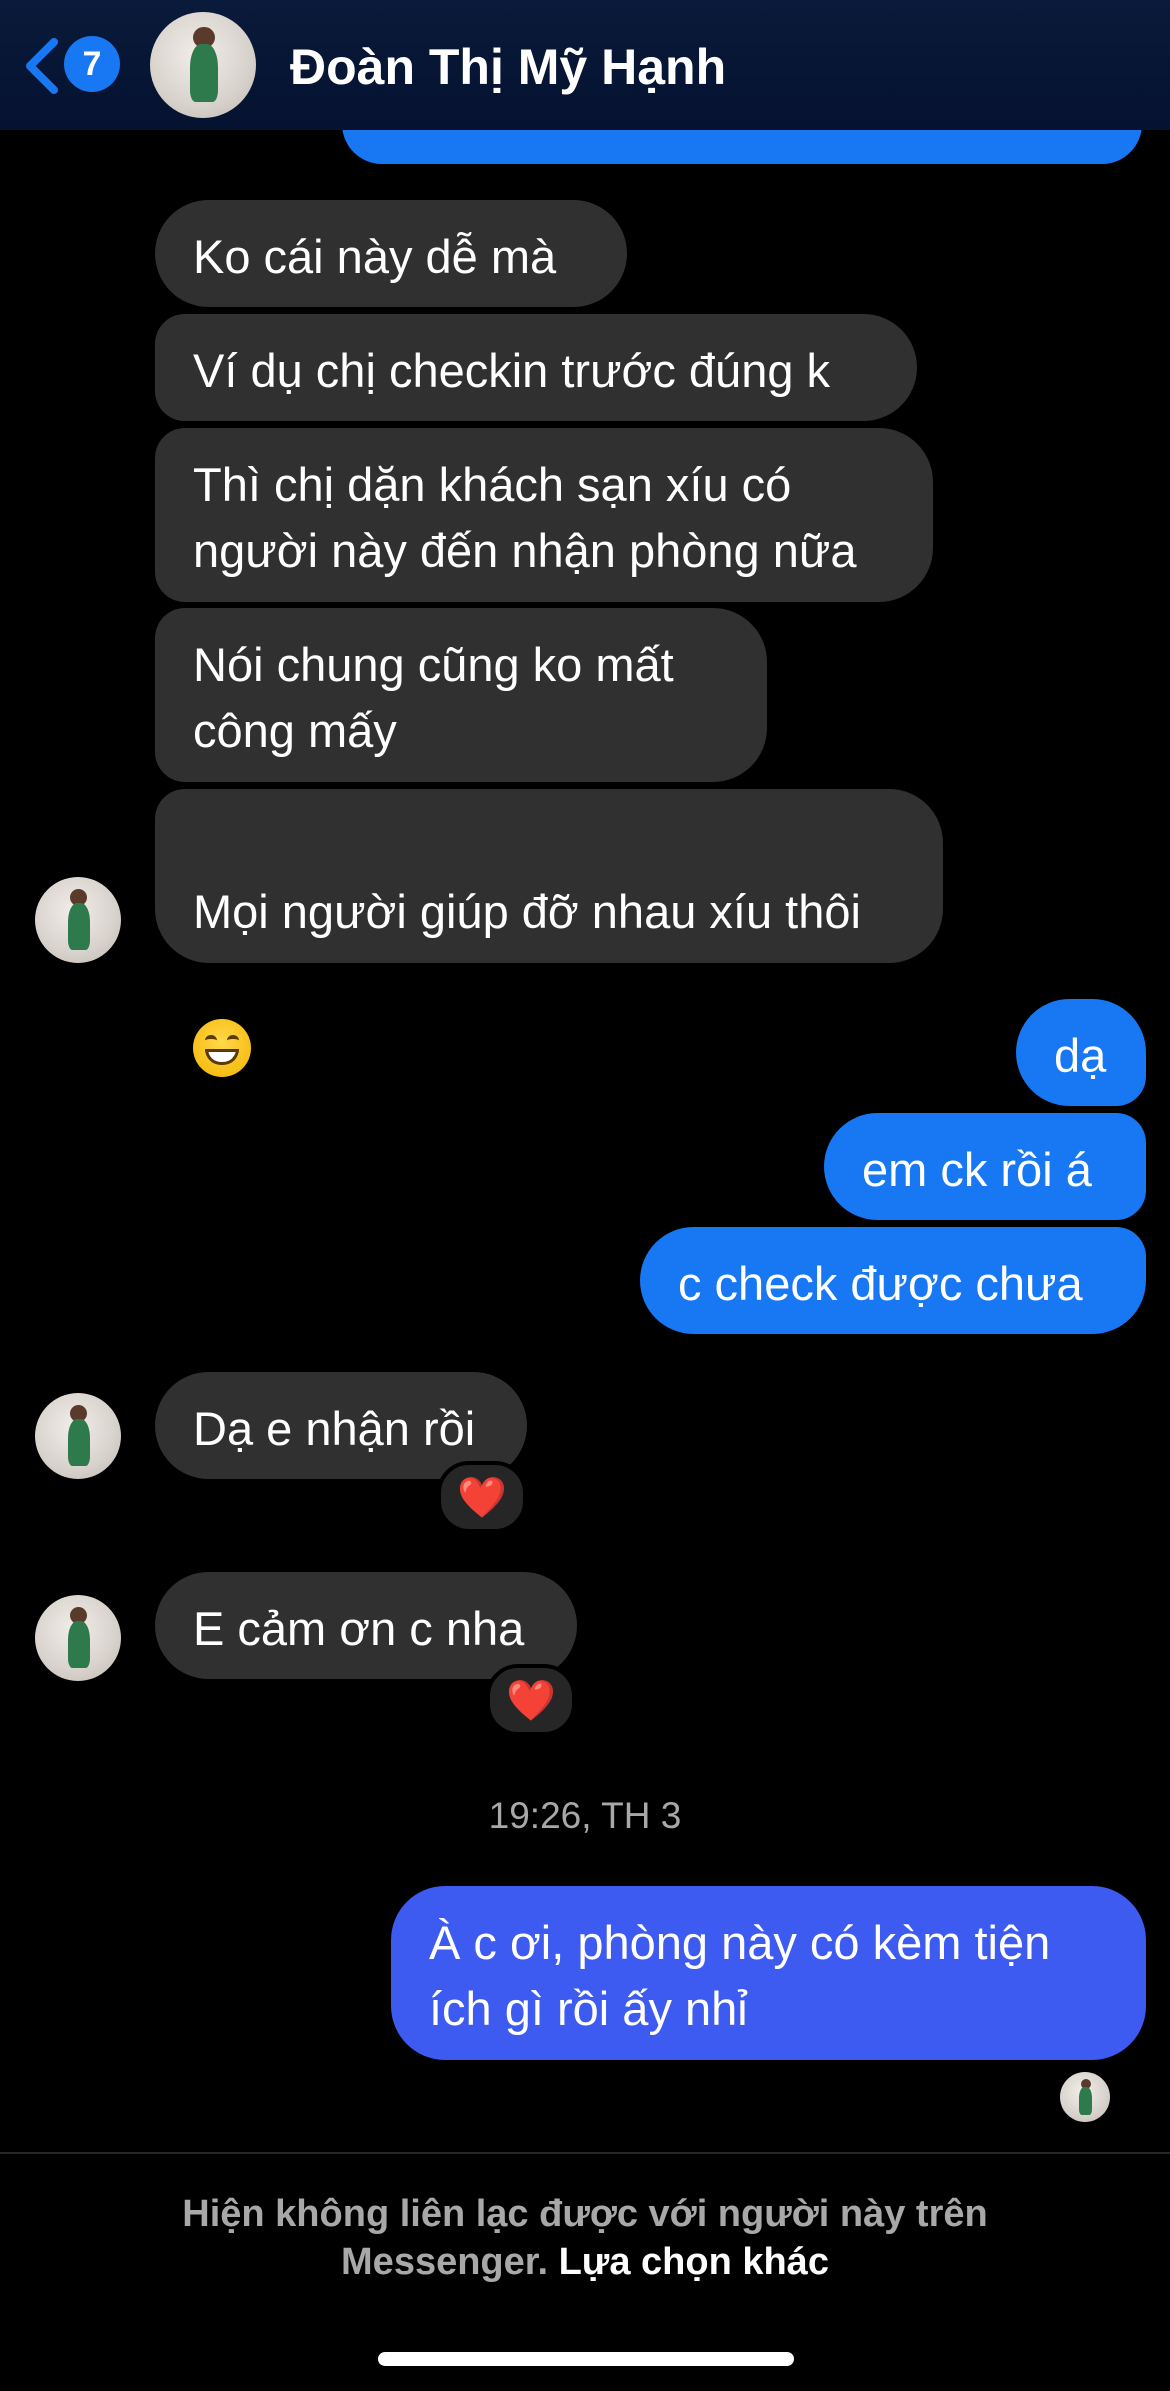 The image size is (1170, 2391). Describe the element at coordinates (508, 67) in the screenshot. I see `contact-name: Đoàn Thị Mỹ Hạnh` at that location.